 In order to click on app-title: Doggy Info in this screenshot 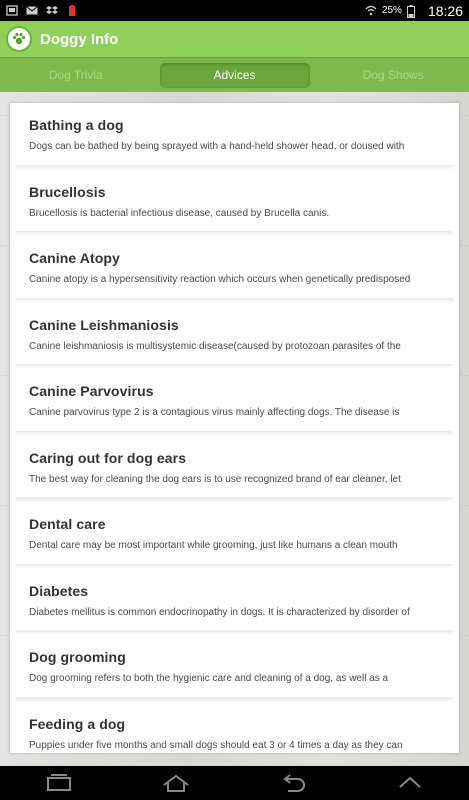, I will do `click(79, 39)`.